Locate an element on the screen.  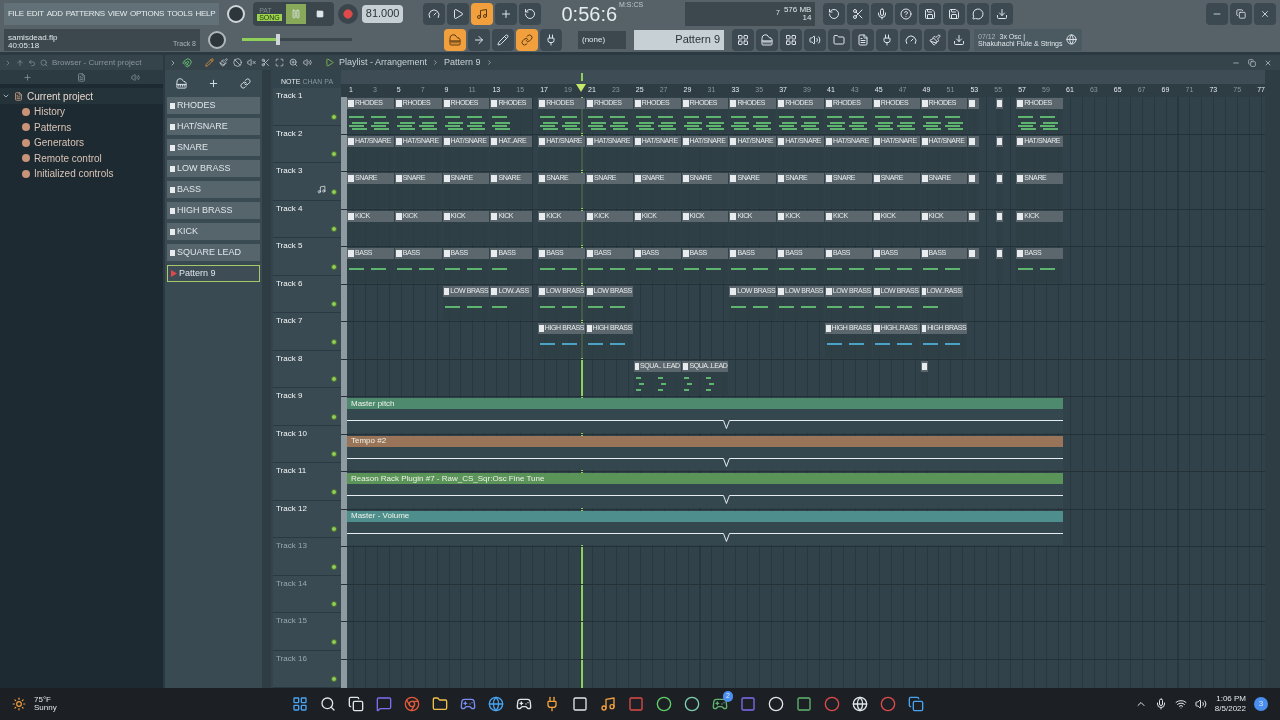
panel-title: Browser - Current project is located at coordinates (97, 62).